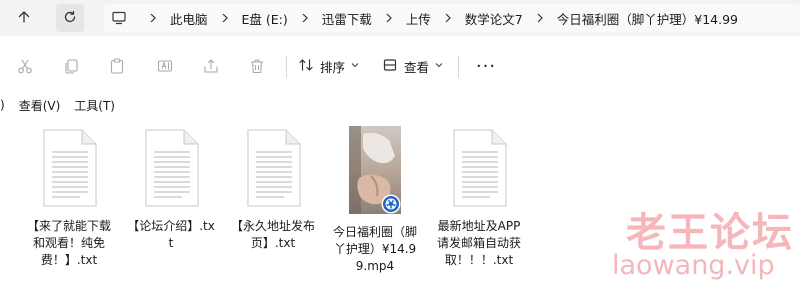 This screenshot has height=289, width=800. Describe the element at coordinates (333, 67) in the screenshot. I see `sort-label: 排序` at that location.